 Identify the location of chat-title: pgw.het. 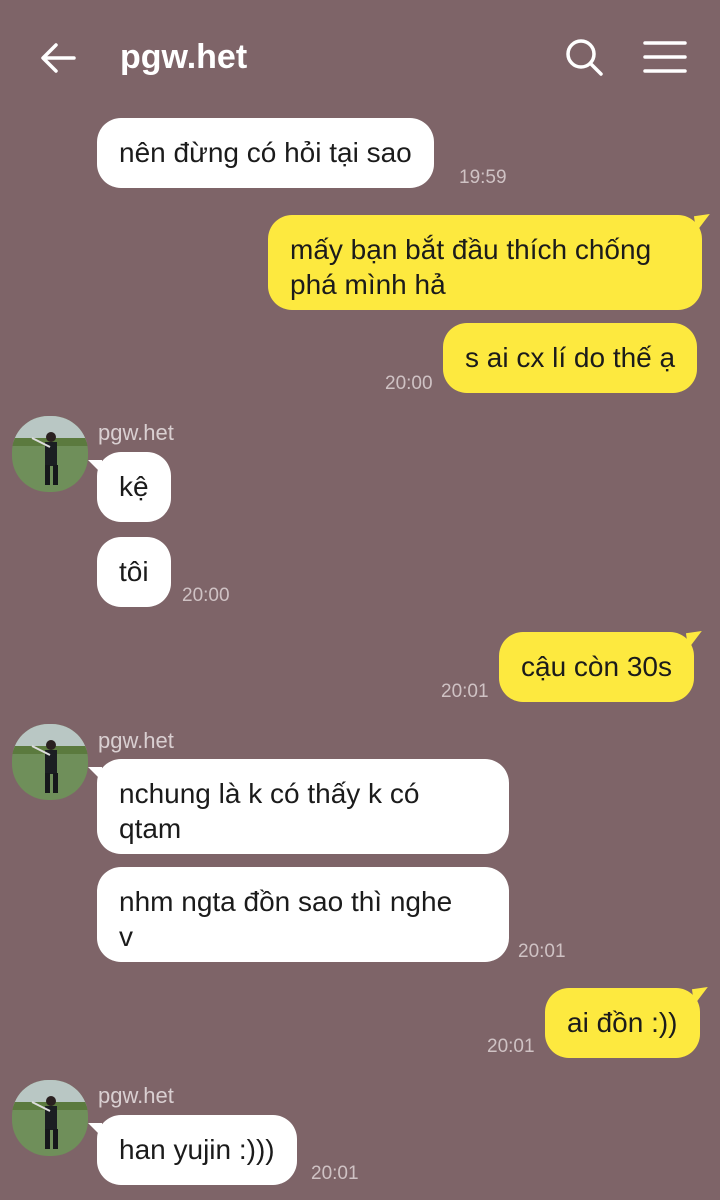
(184, 57).